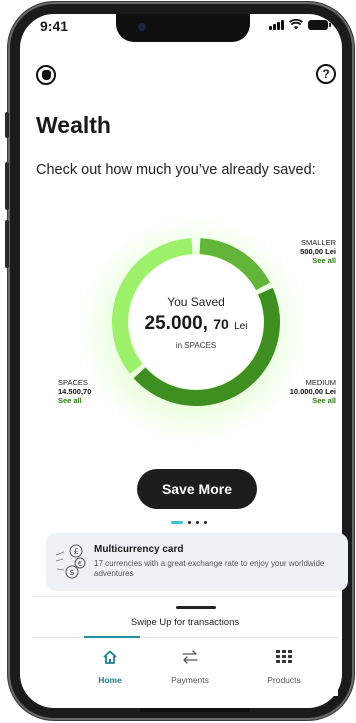  Describe the element at coordinates (185, 637) in the screenshot. I see `tab-divider` at that location.